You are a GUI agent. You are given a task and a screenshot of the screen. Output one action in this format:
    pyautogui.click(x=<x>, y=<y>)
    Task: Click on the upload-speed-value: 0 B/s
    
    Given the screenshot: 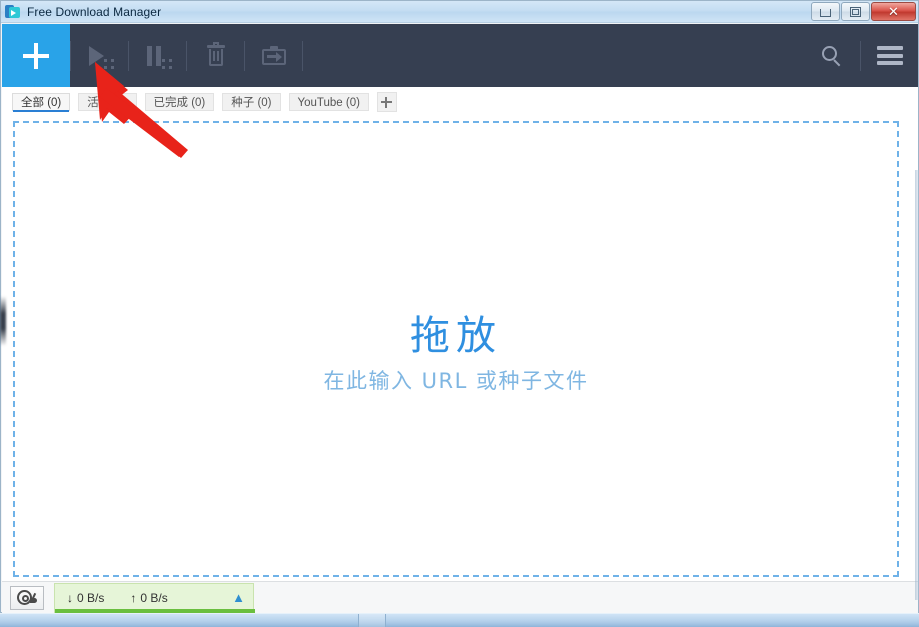 What is the action you would take?
    pyautogui.click(x=154, y=597)
    